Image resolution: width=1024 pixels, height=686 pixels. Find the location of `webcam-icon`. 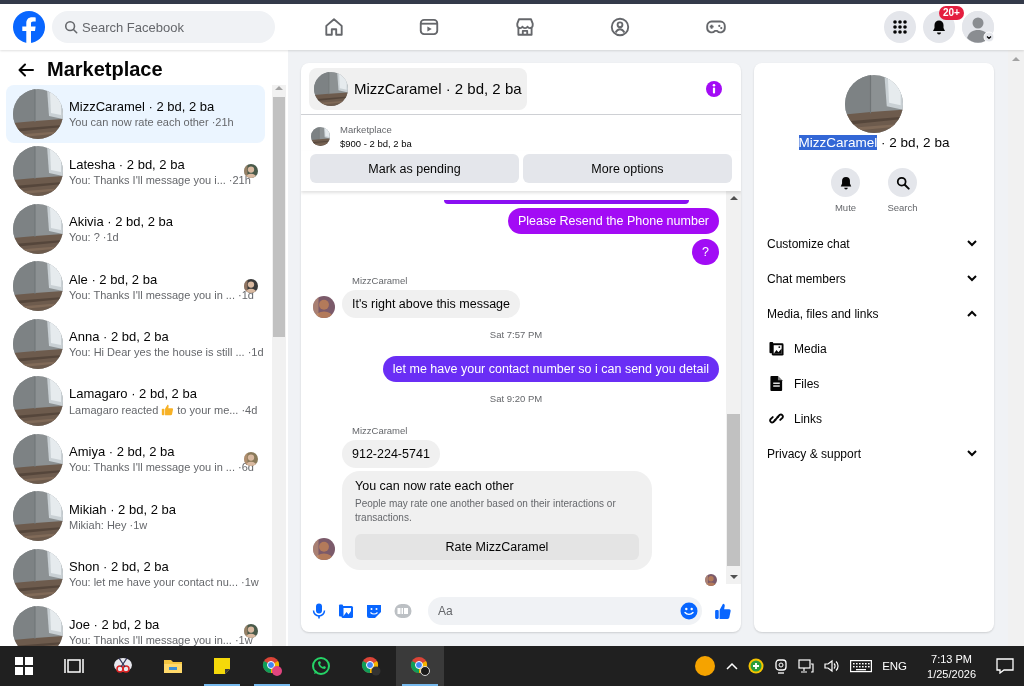

webcam-icon is located at coordinates (781, 666).